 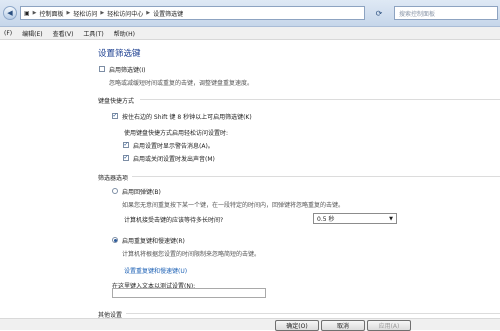 I want to click on sound-checkbox: ✓, so click(x=126, y=158).